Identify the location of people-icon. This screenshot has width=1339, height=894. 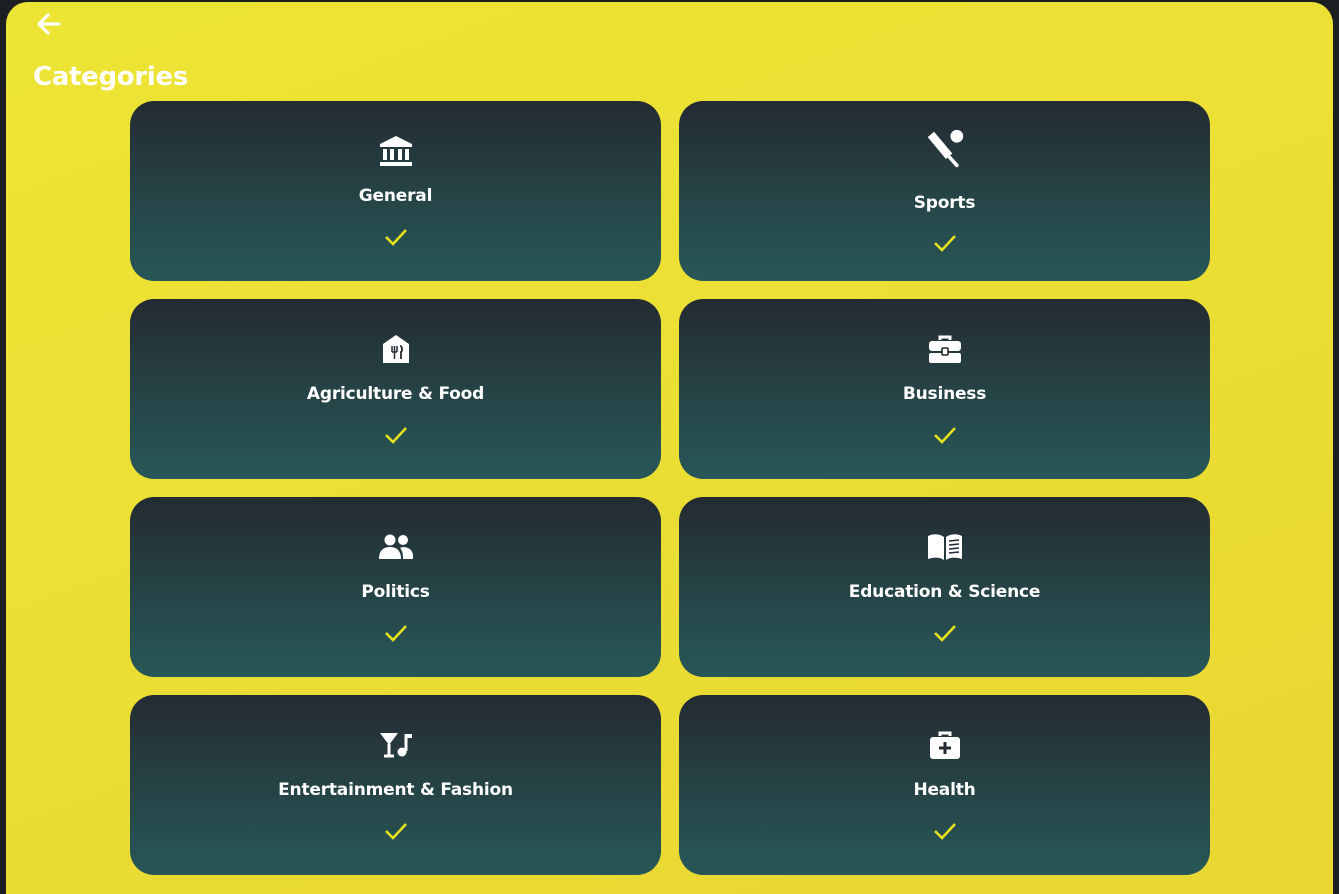
(396, 547).